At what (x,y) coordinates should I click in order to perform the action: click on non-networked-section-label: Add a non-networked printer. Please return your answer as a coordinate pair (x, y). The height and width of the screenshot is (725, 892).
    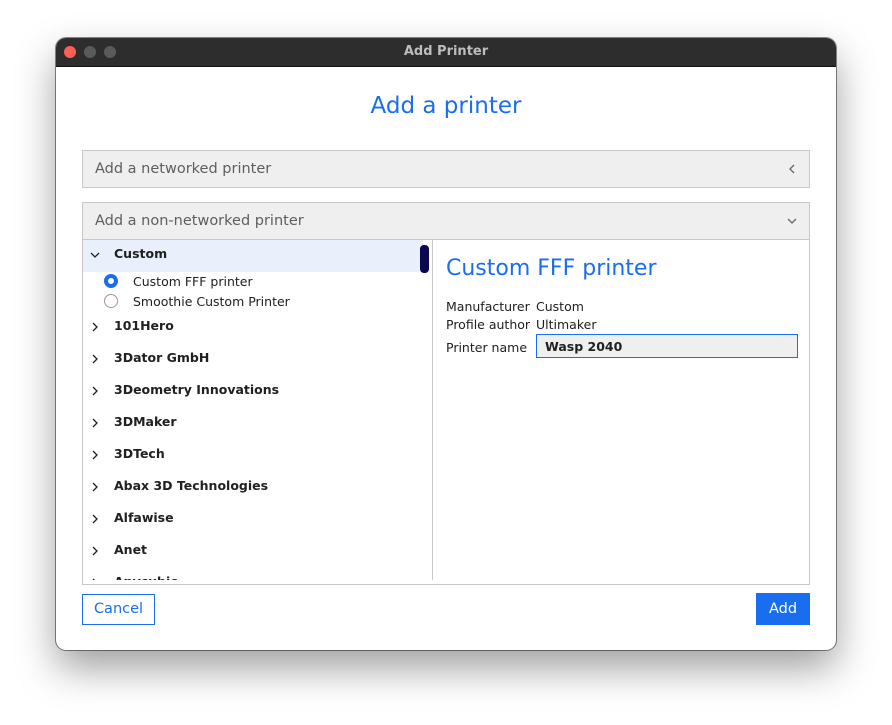
    Looking at the image, I should click on (199, 221).